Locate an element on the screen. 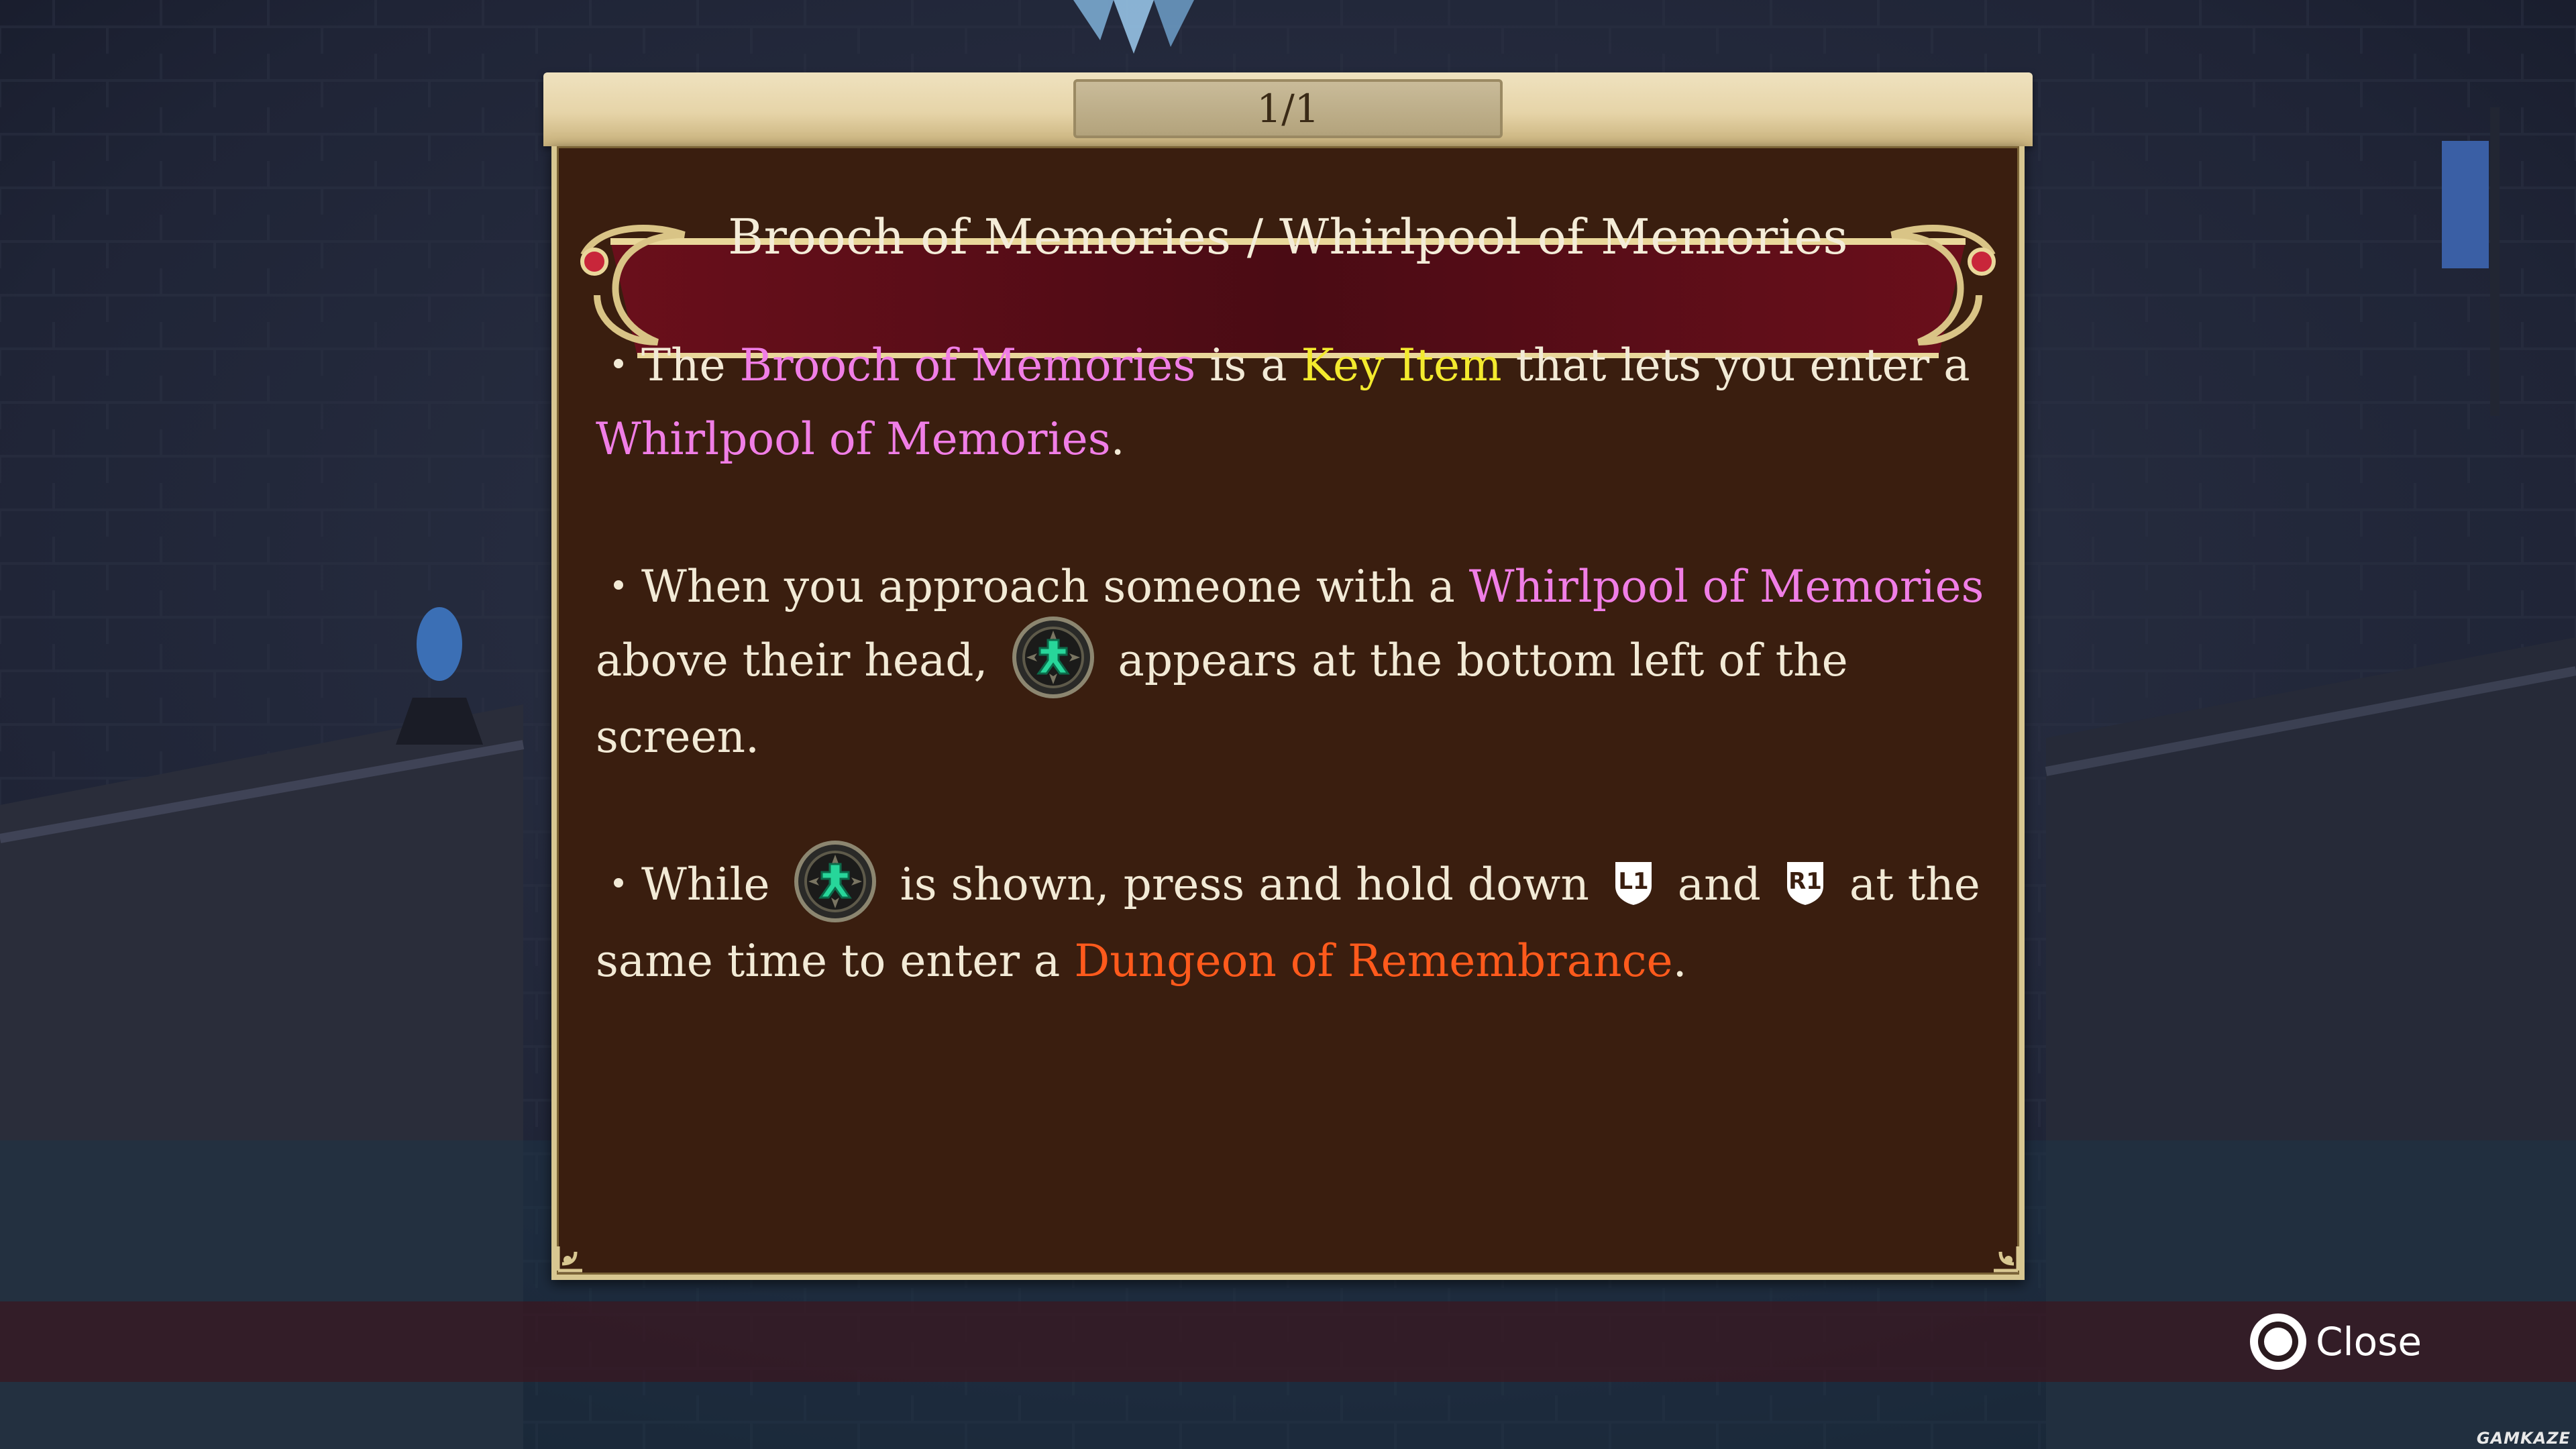 This screenshot has height=1449, width=2576. r1-button-icon: R1 is located at coordinates (1804, 883).